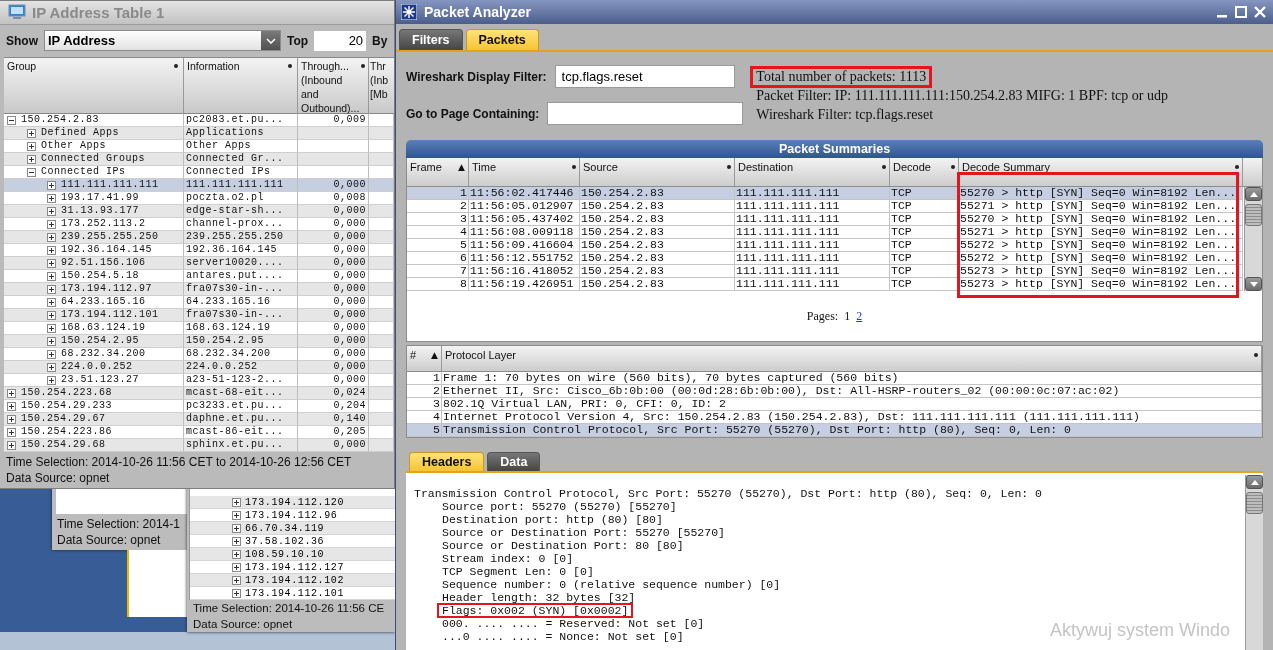  I want to click on table-row: Defined Apps Applications, so click(199, 133).